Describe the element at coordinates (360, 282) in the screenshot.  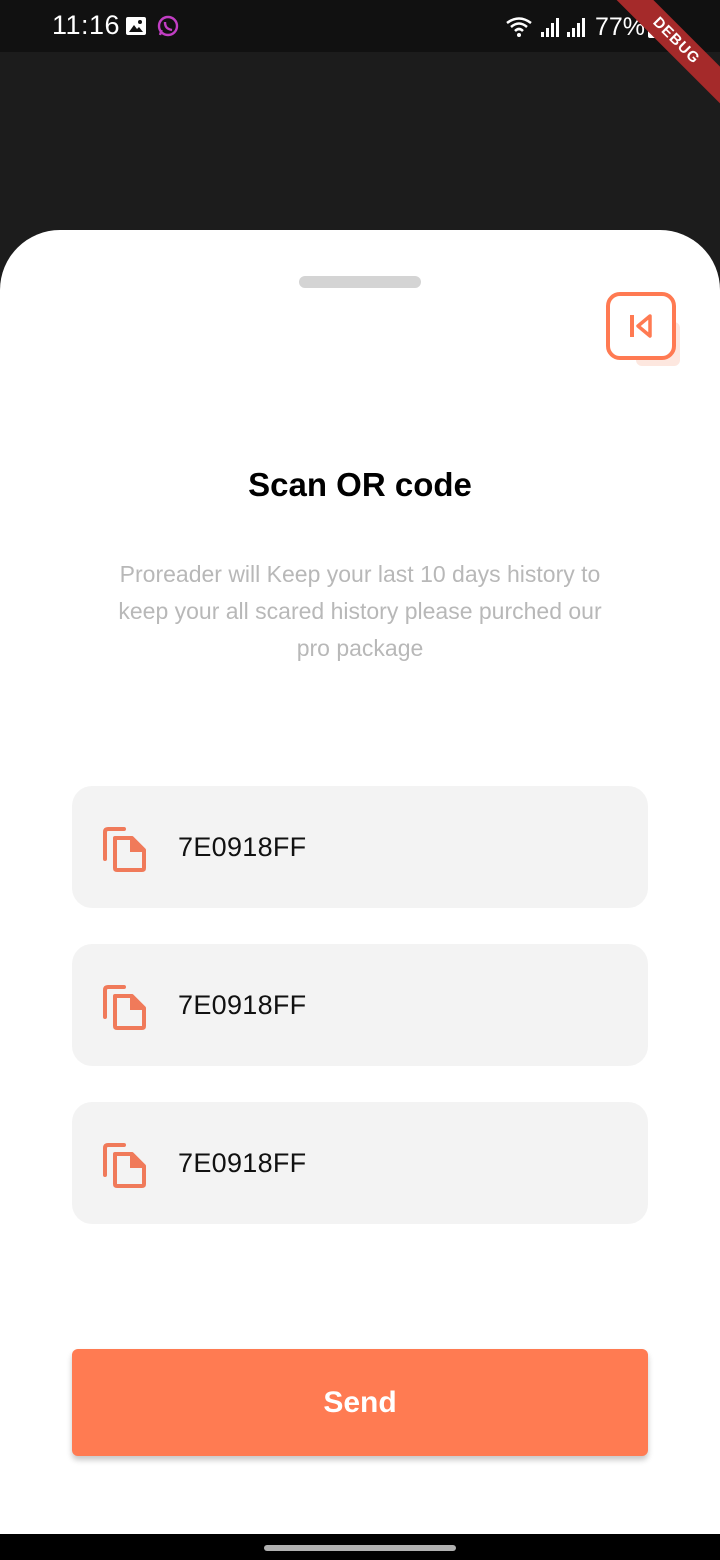
I see `drag-handle` at that location.